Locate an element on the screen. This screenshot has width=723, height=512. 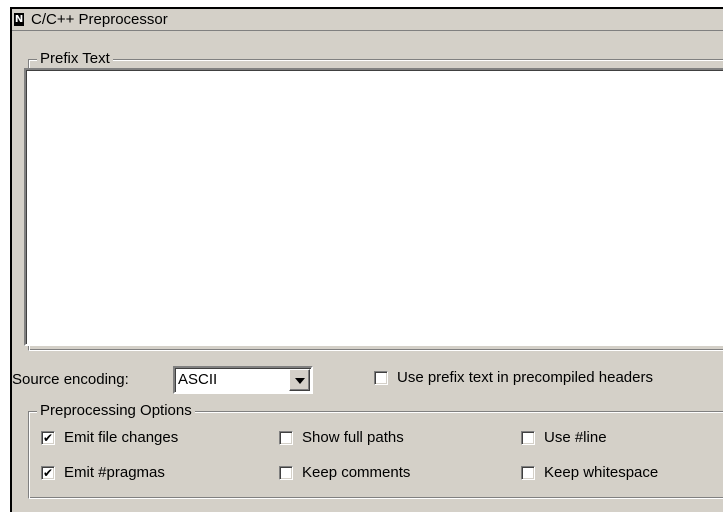
checkbox-label: Emit #pragmas is located at coordinates (114, 472).